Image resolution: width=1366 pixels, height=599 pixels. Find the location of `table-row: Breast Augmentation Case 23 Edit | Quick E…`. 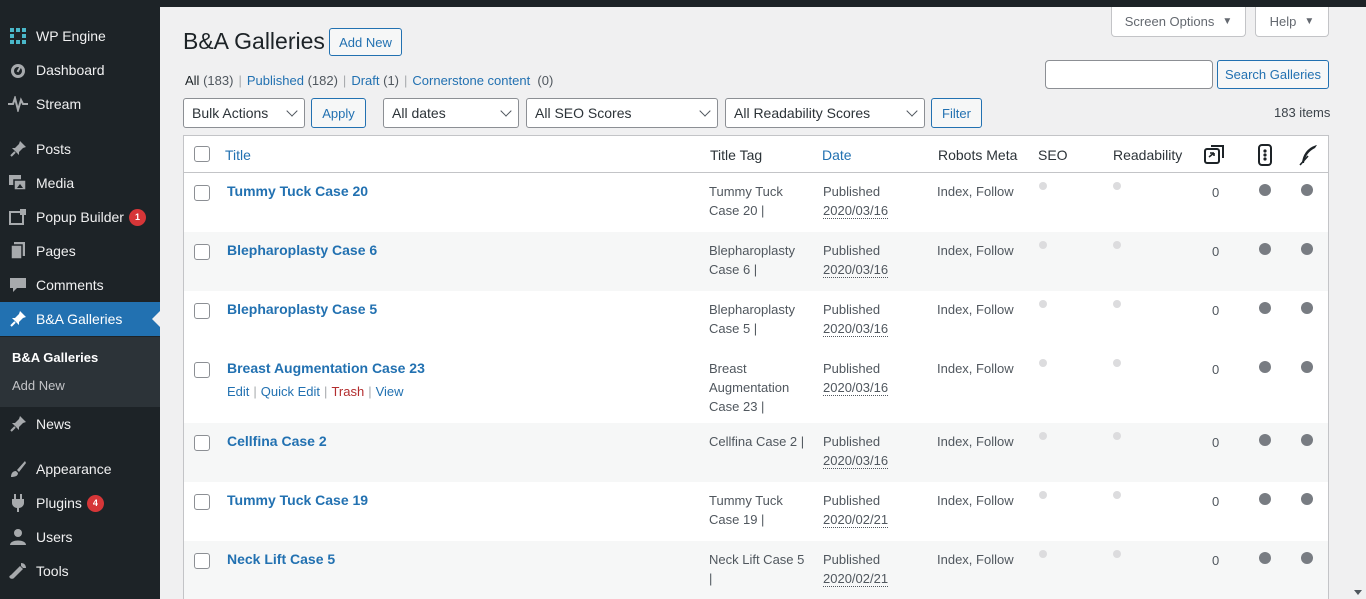

table-row: Breast Augmentation Case 23 Edit | Quick E… is located at coordinates (756, 386).